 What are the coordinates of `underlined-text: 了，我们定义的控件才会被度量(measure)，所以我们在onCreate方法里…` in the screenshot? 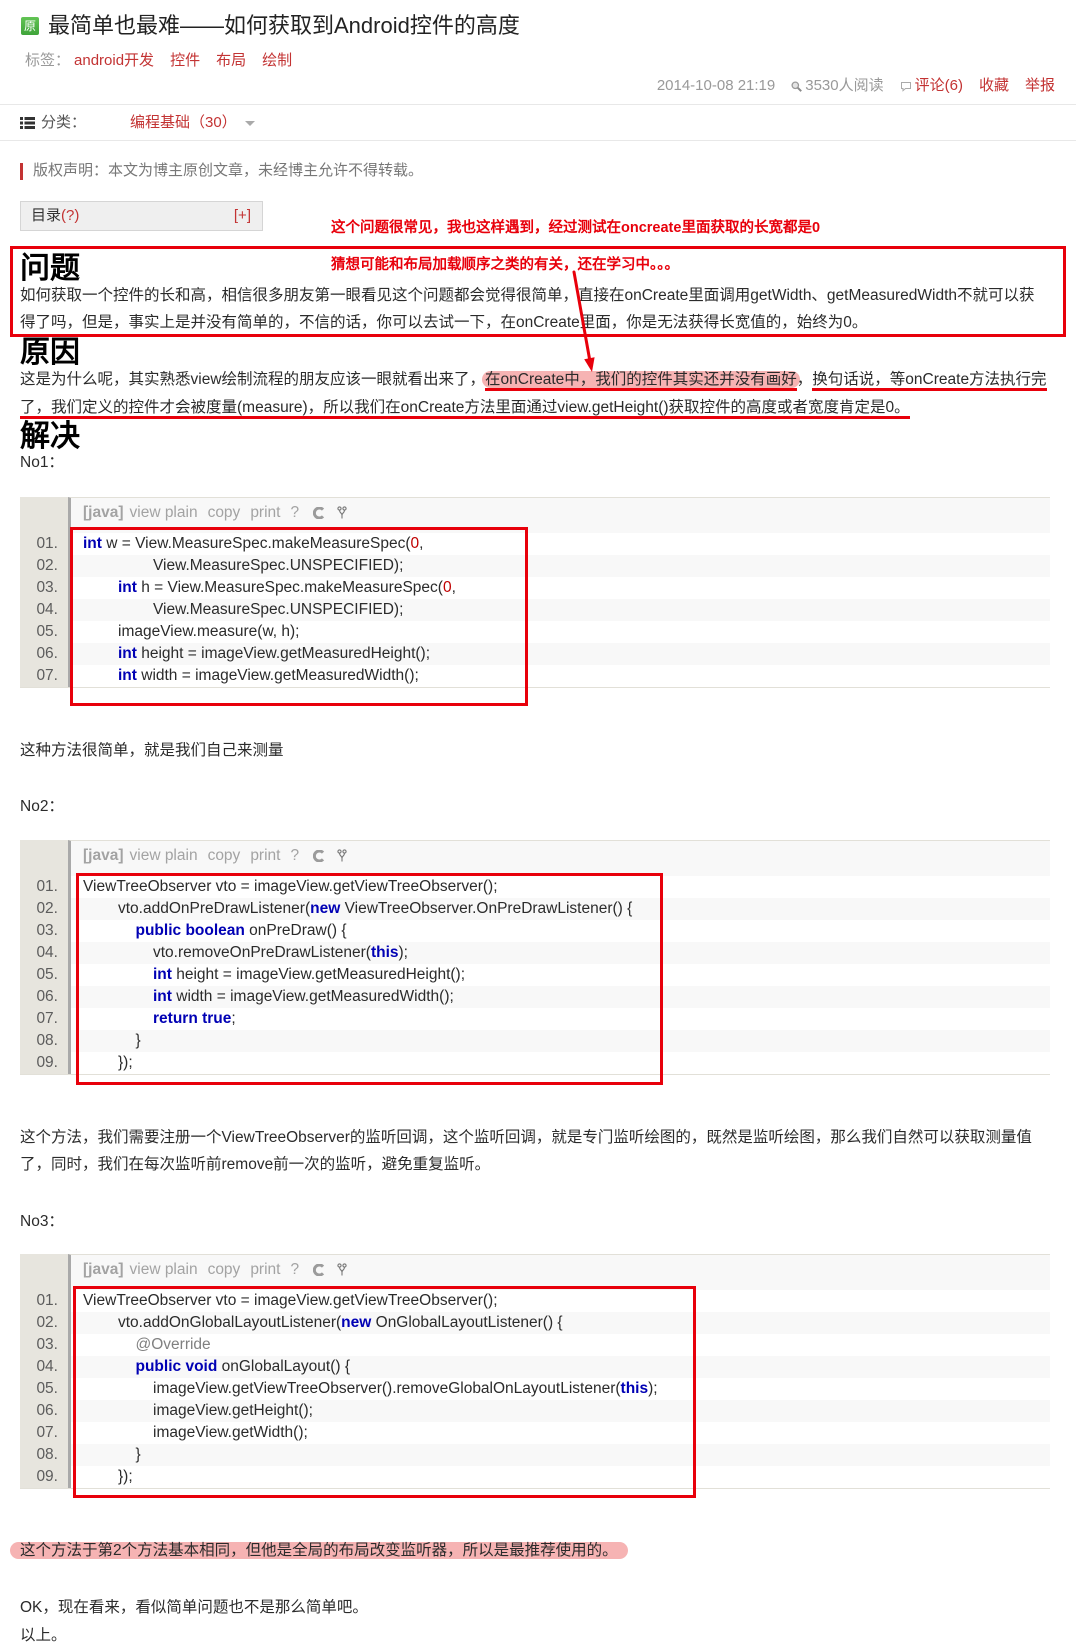 It's located at (465, 409).